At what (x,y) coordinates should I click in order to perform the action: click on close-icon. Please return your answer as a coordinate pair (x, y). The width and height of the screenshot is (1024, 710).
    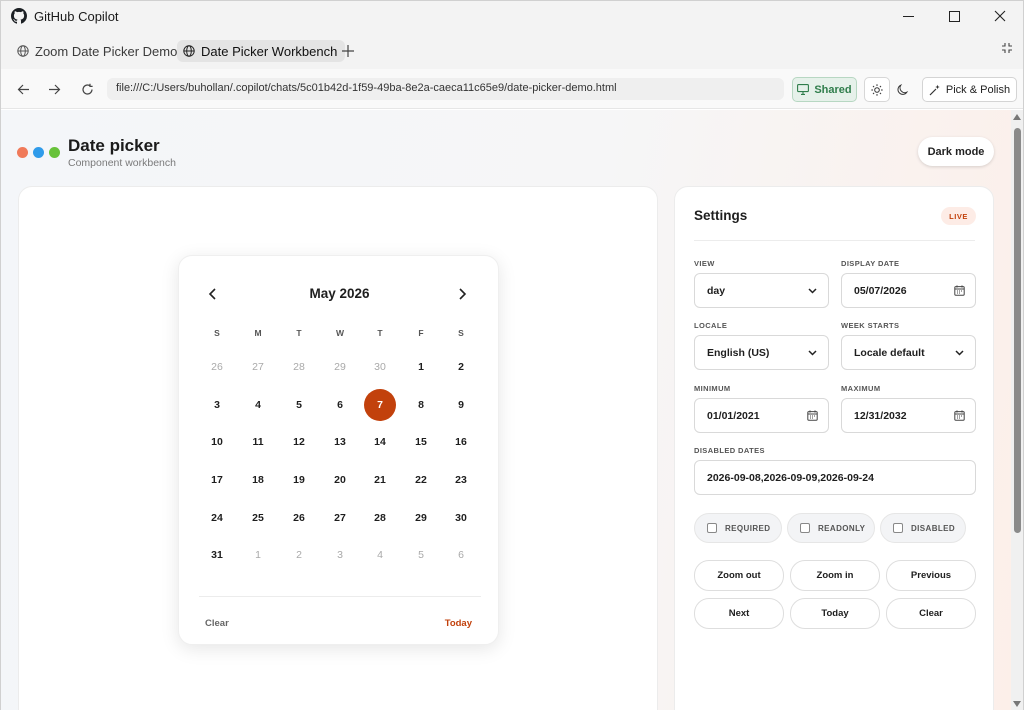
    Looking at the image, I should click on (1000, 16).